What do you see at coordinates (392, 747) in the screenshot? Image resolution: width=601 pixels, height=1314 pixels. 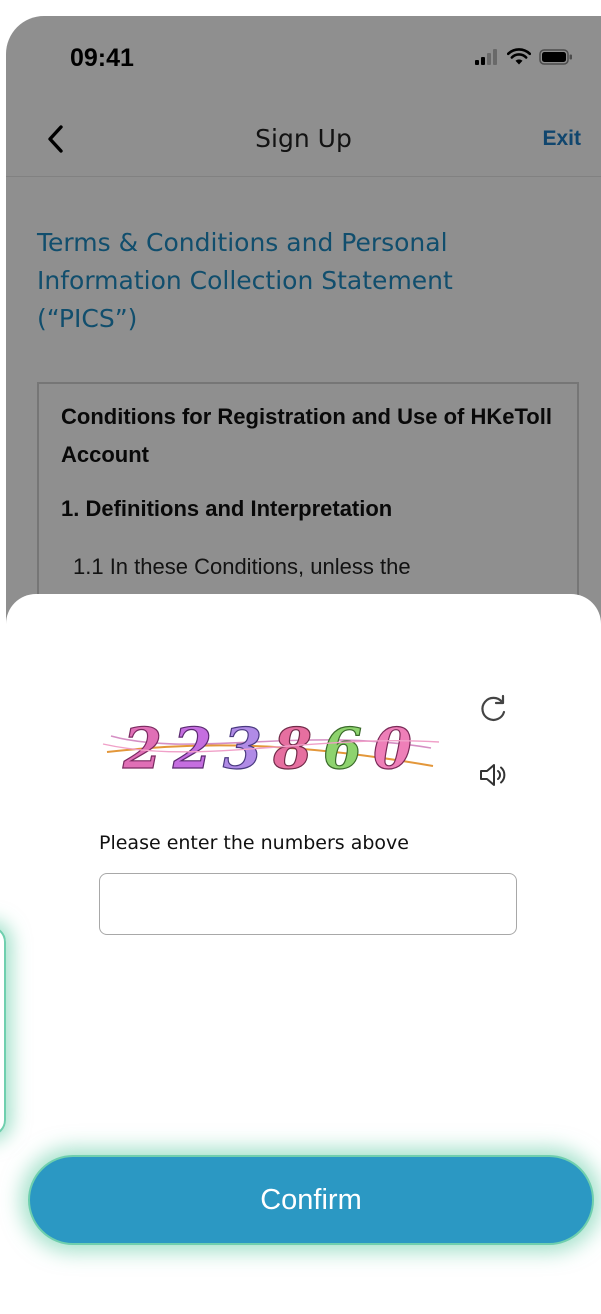 I see `svg-text: 0` at bounding box center [392, 747].